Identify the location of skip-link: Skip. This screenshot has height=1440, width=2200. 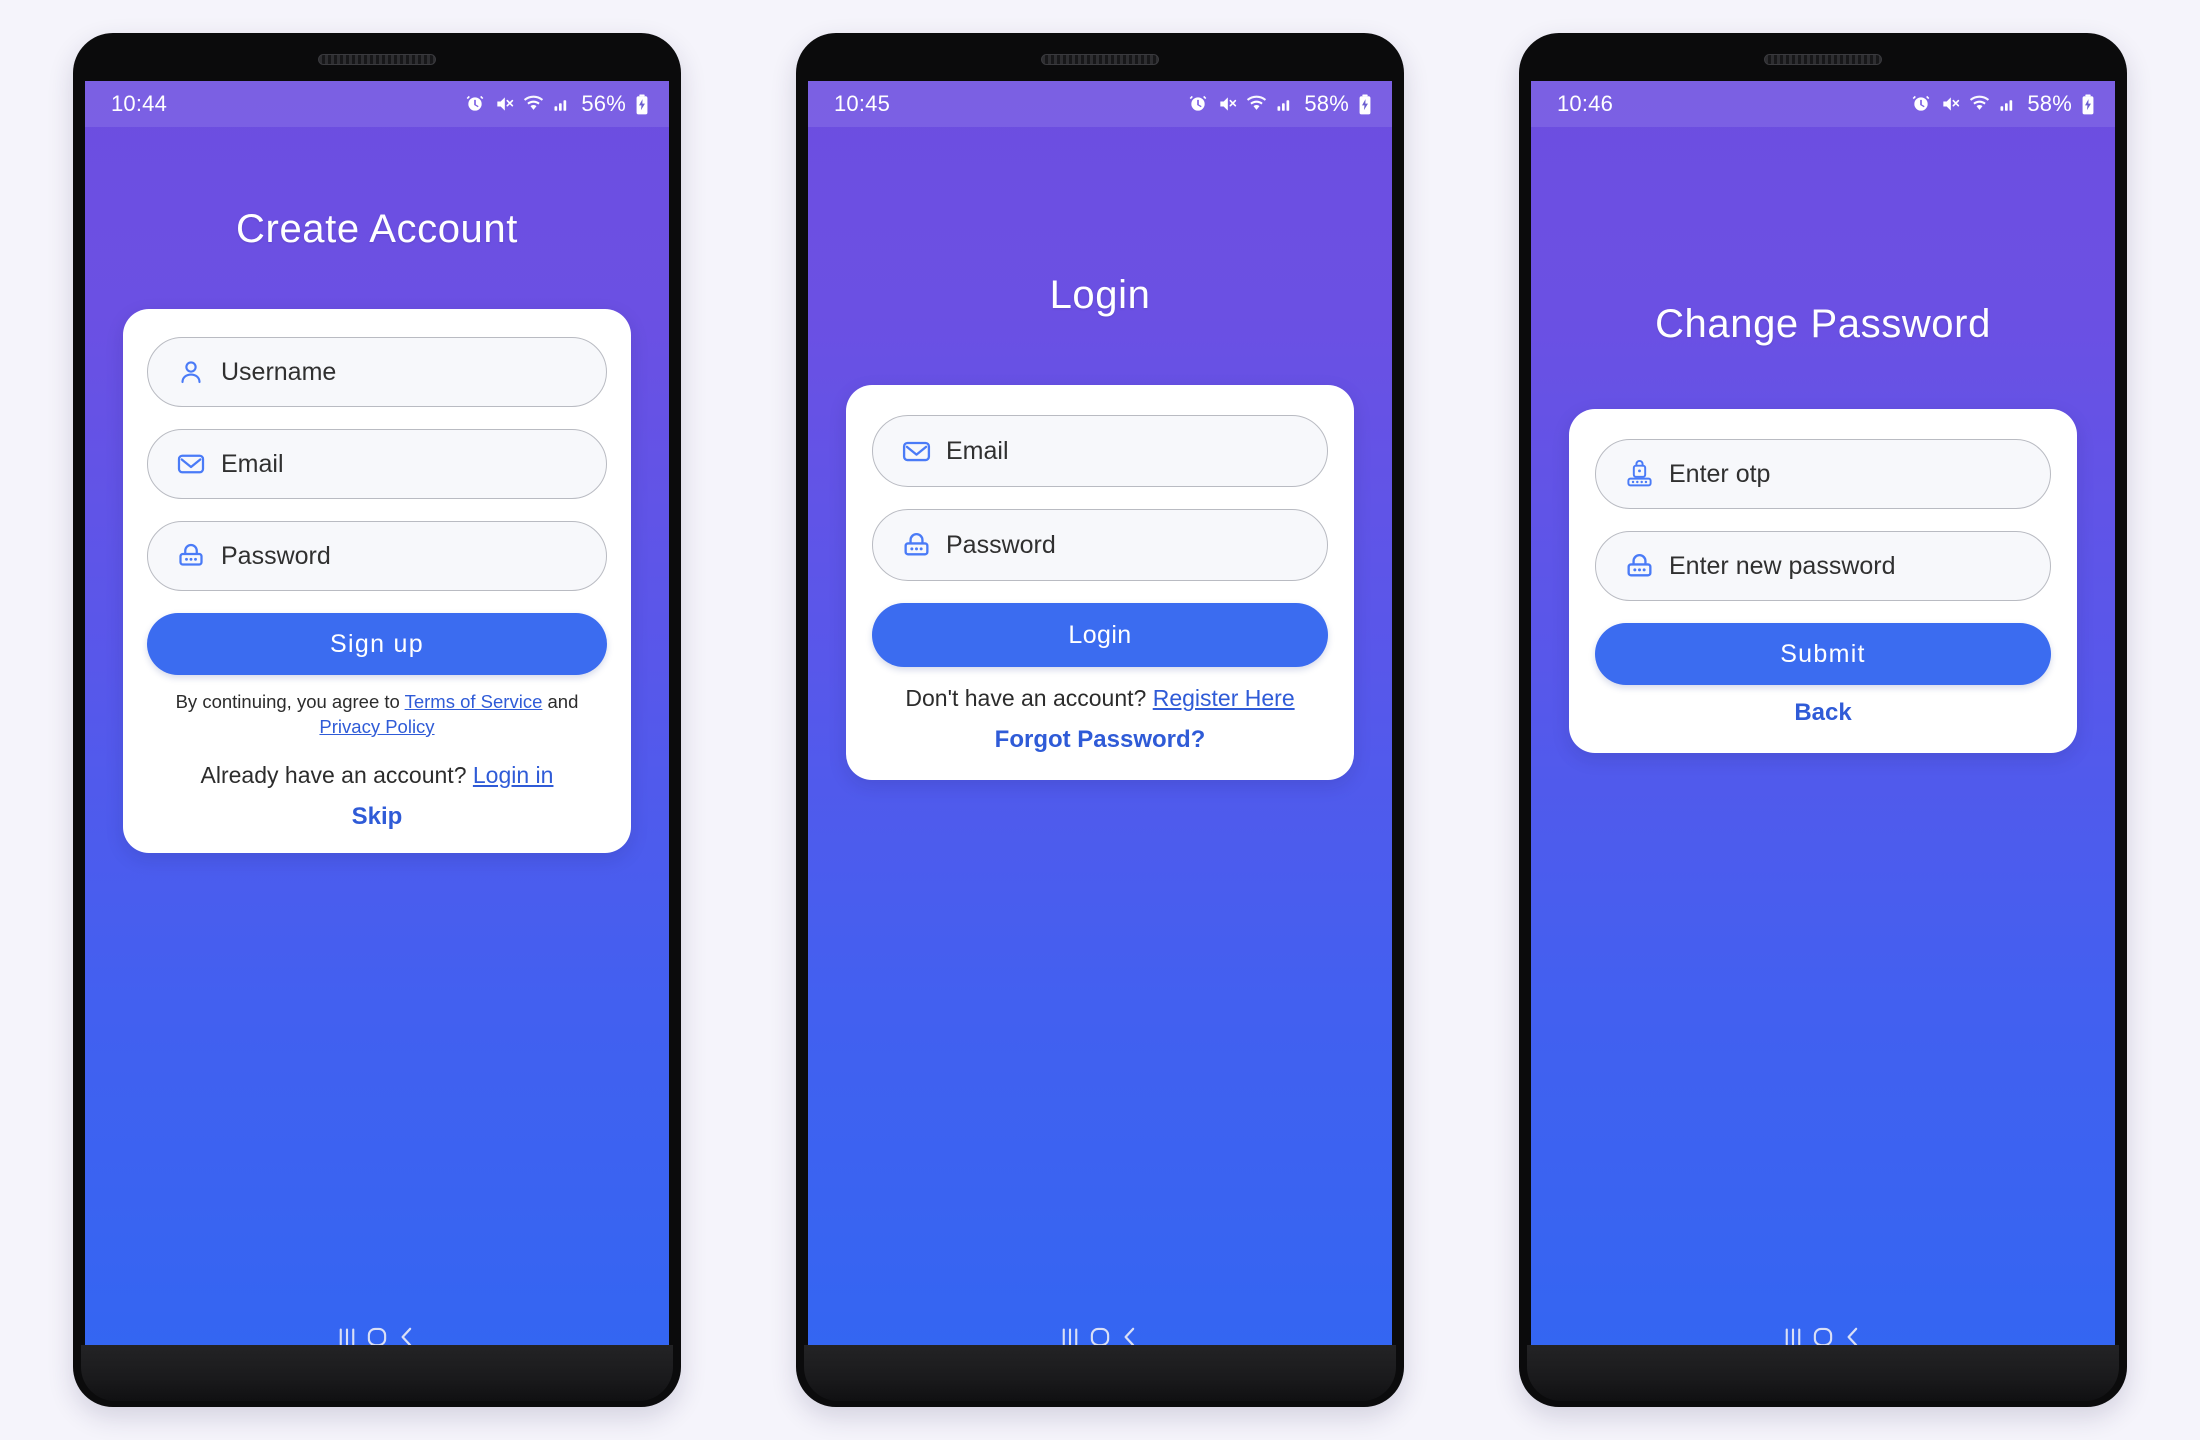
(377, 817).